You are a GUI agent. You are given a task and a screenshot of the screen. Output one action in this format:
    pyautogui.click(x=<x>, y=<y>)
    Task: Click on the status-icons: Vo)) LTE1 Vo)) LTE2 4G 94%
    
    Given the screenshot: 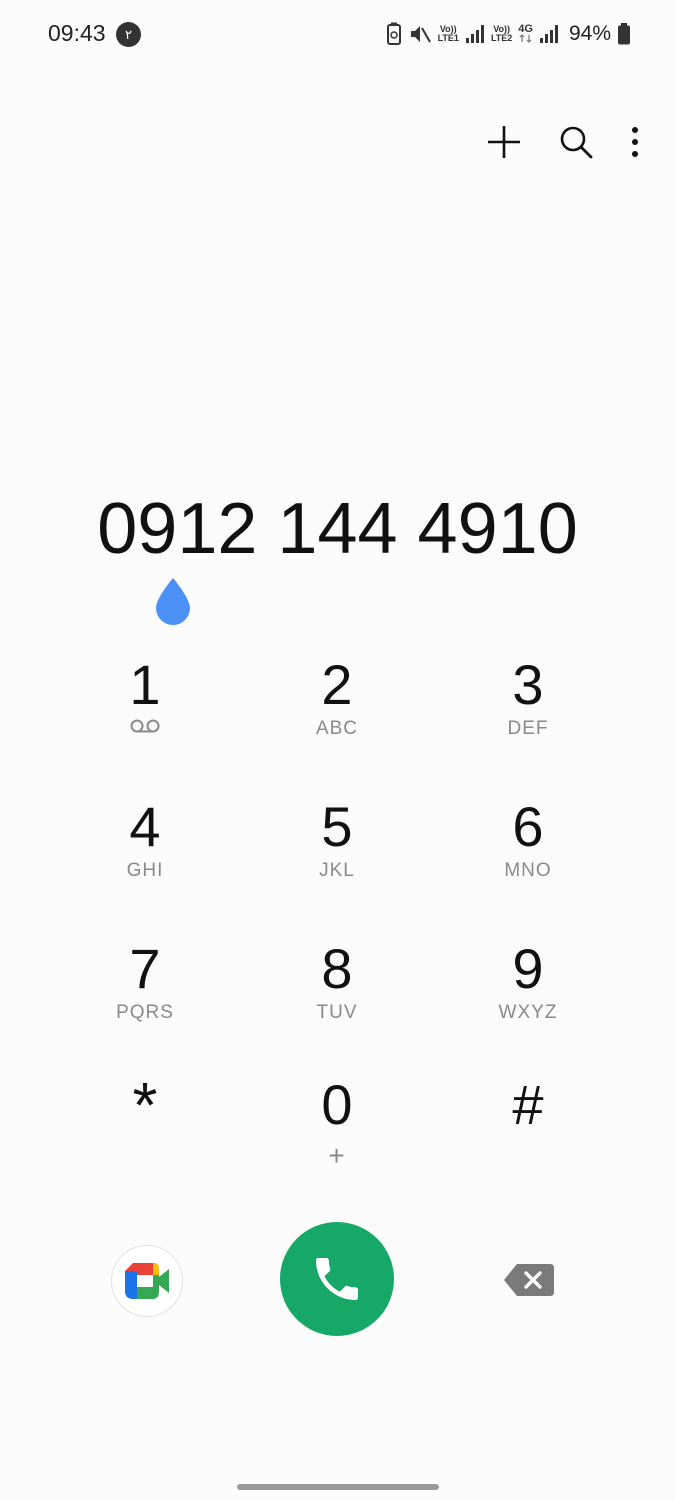 What is the action you would take?
    pyautogui.click(x=508, y=34)
    